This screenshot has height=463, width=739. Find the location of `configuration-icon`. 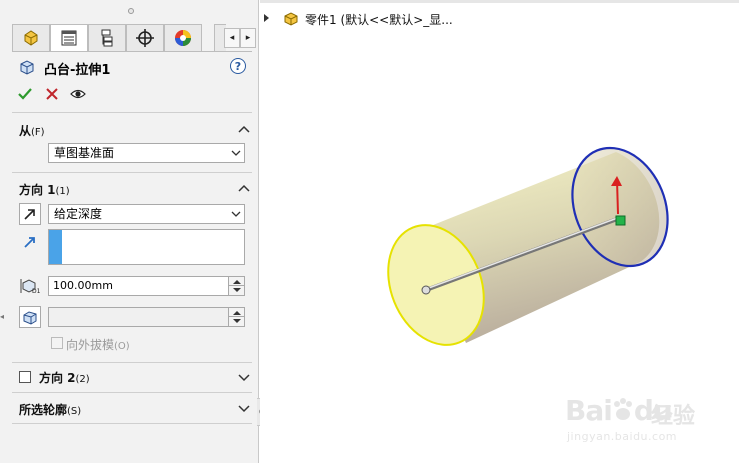

configuration-icon is located at coordinates (107, 38).